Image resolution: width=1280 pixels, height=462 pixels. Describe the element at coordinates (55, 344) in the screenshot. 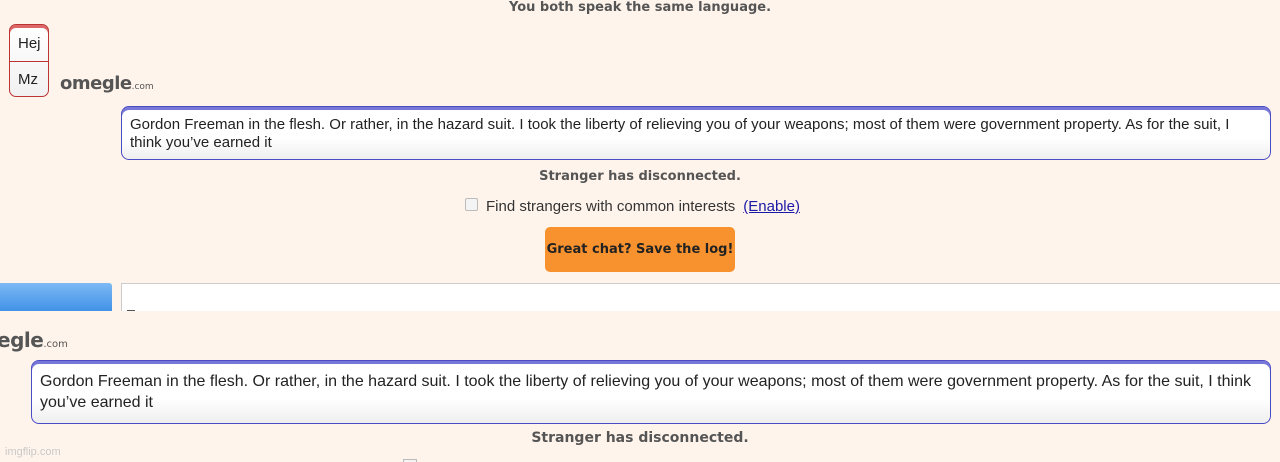

I see `logo-domain-cropped: .com` at that location.